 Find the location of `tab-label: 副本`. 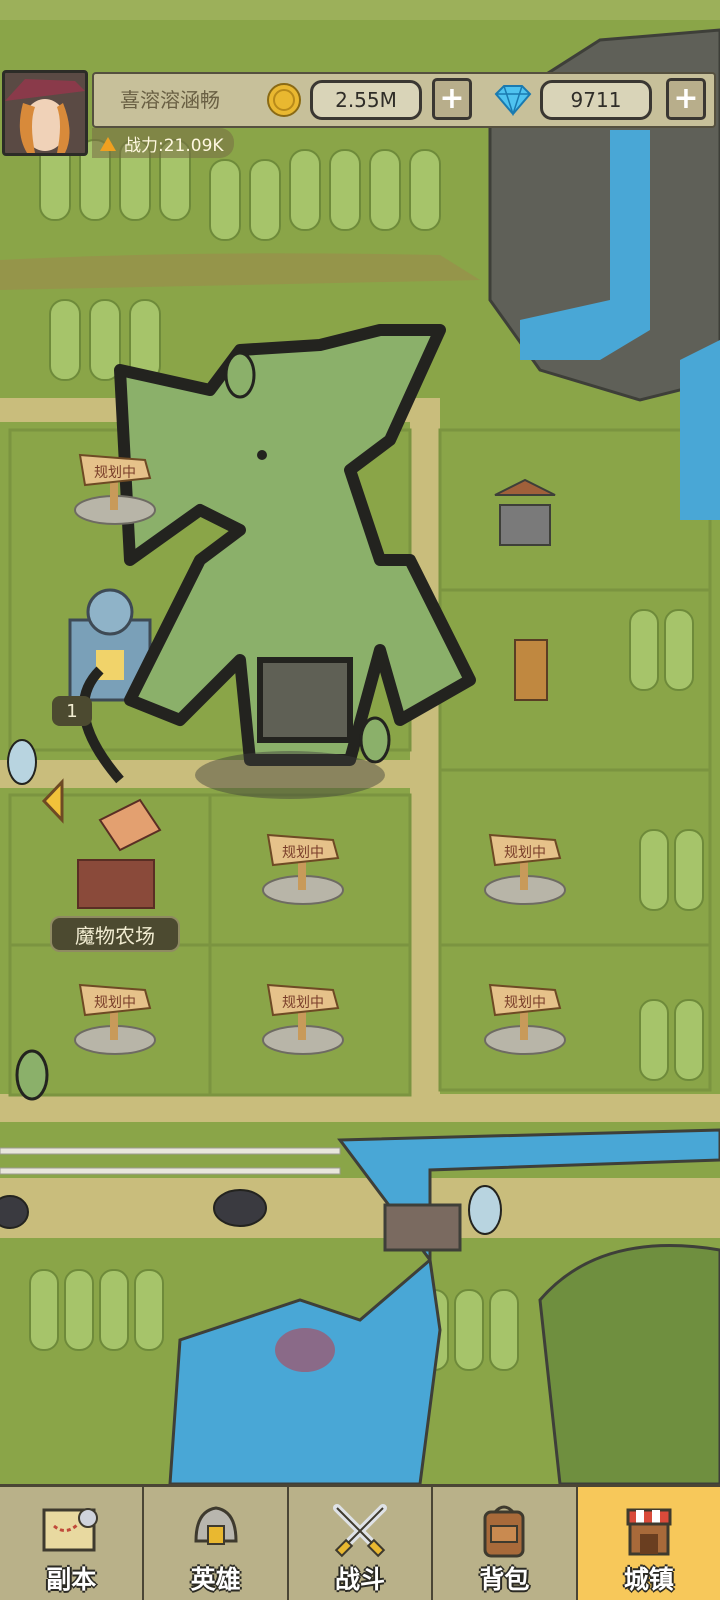

tab-label: 副本 is located at coordinates (71, 1579).